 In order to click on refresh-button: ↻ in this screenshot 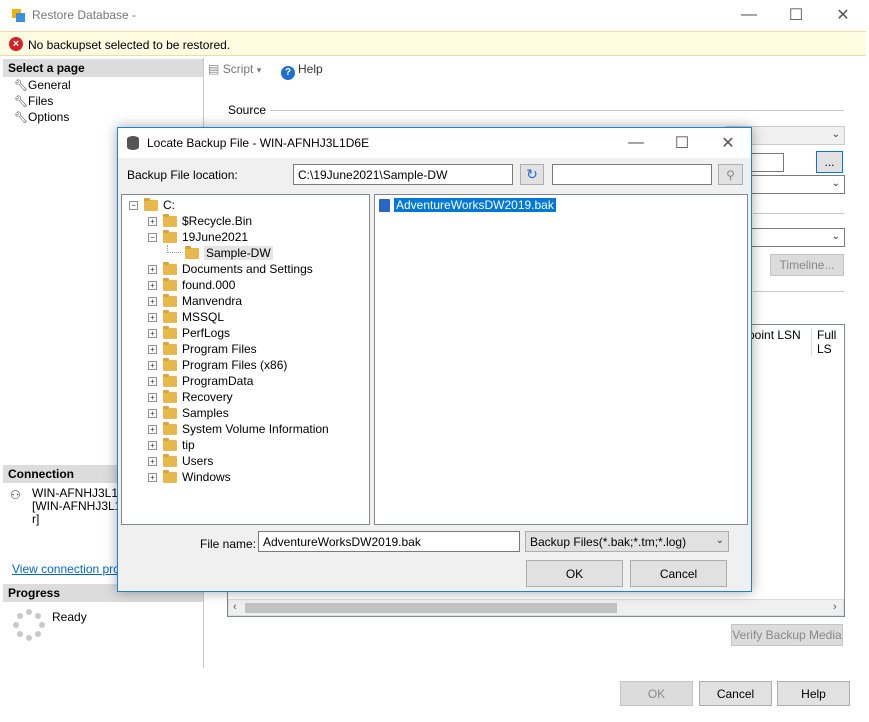, I will do `click(532, 174)`.